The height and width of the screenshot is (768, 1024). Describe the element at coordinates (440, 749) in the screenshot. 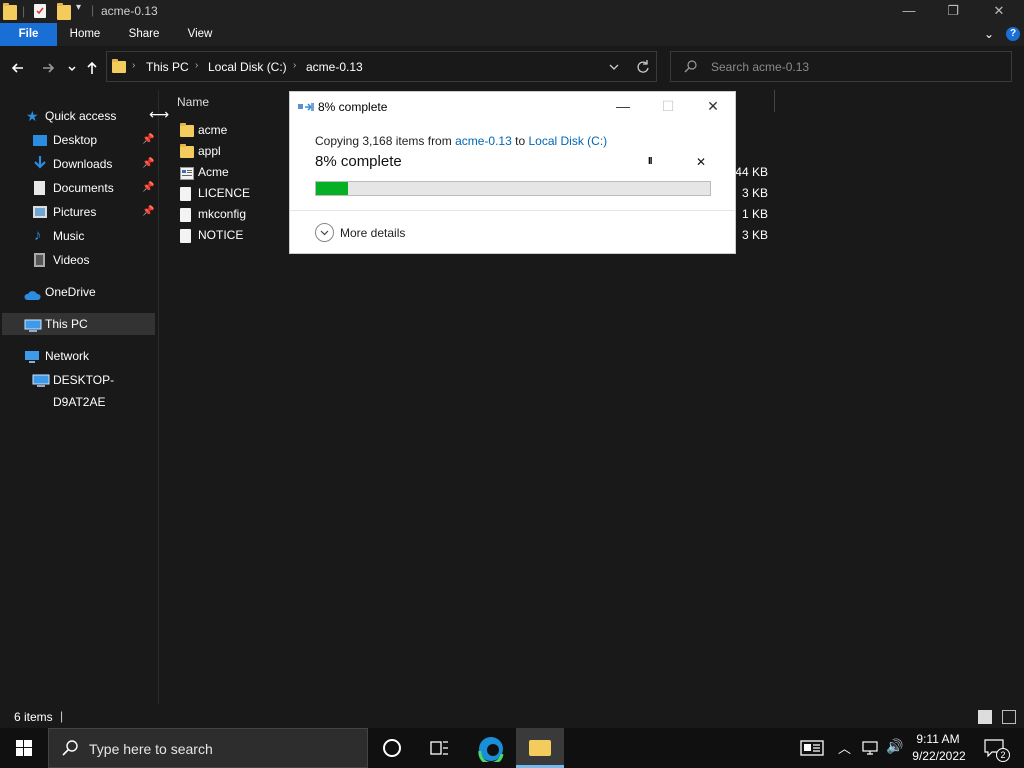

I see `task-view-icon` at that location.